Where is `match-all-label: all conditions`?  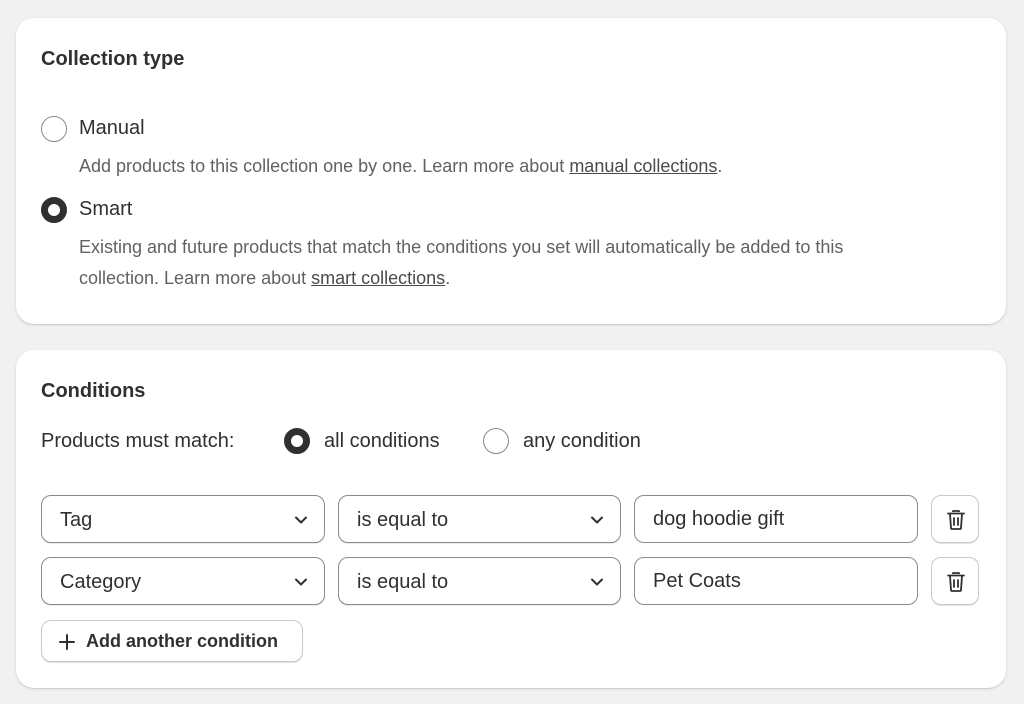
match-all-label: all conditions is located at coordinates (382, 441).